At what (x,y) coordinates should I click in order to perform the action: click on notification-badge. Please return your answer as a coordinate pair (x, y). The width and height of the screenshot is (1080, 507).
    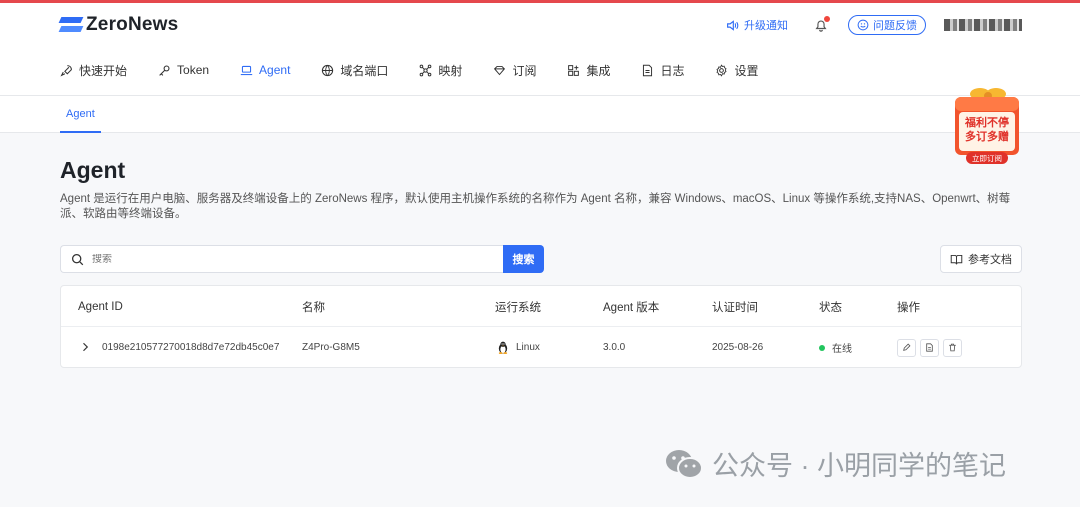
    Looking at the image, I should click on (827, 19).